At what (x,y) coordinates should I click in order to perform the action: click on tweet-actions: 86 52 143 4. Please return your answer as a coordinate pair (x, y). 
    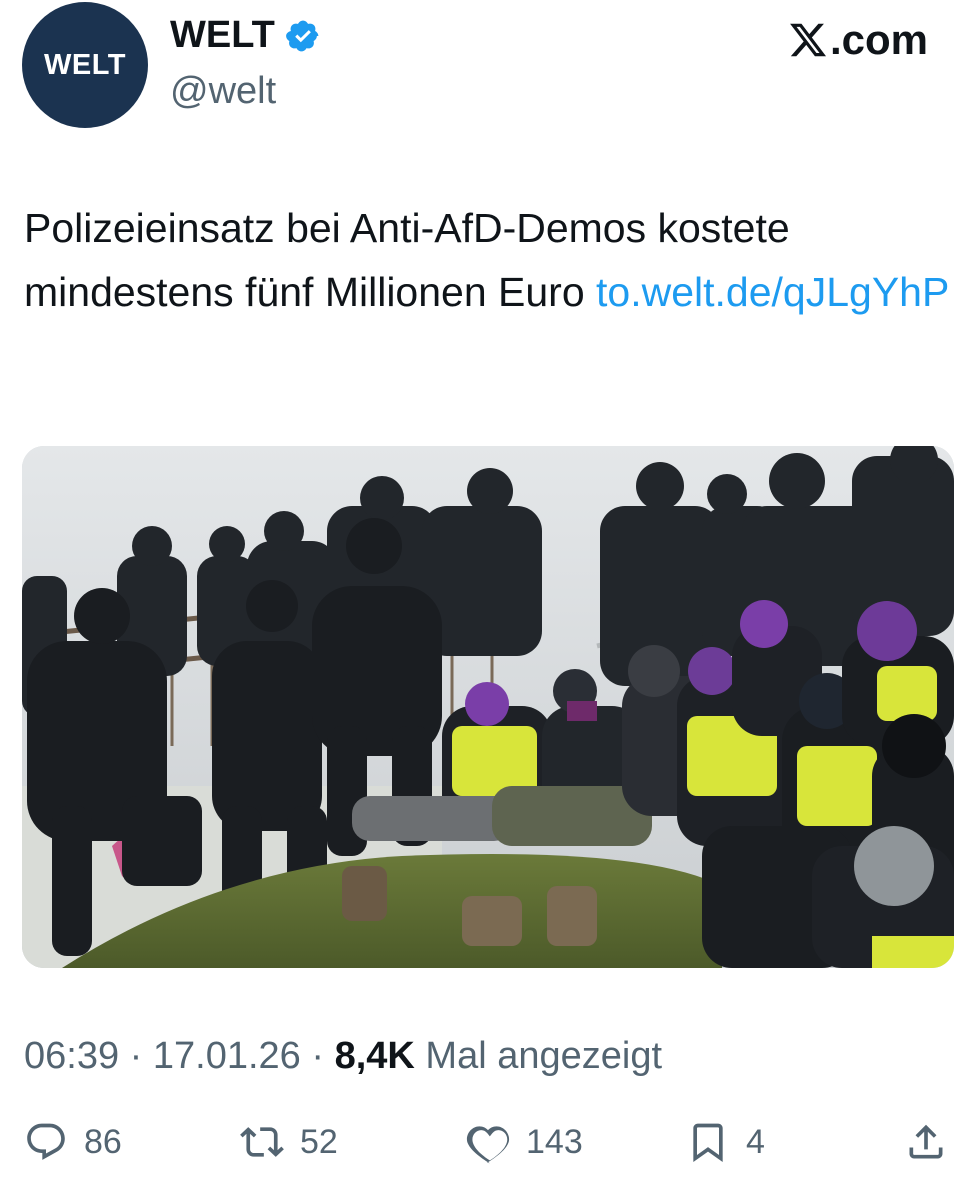
    Looking at the image, I should click on (488, 1150).